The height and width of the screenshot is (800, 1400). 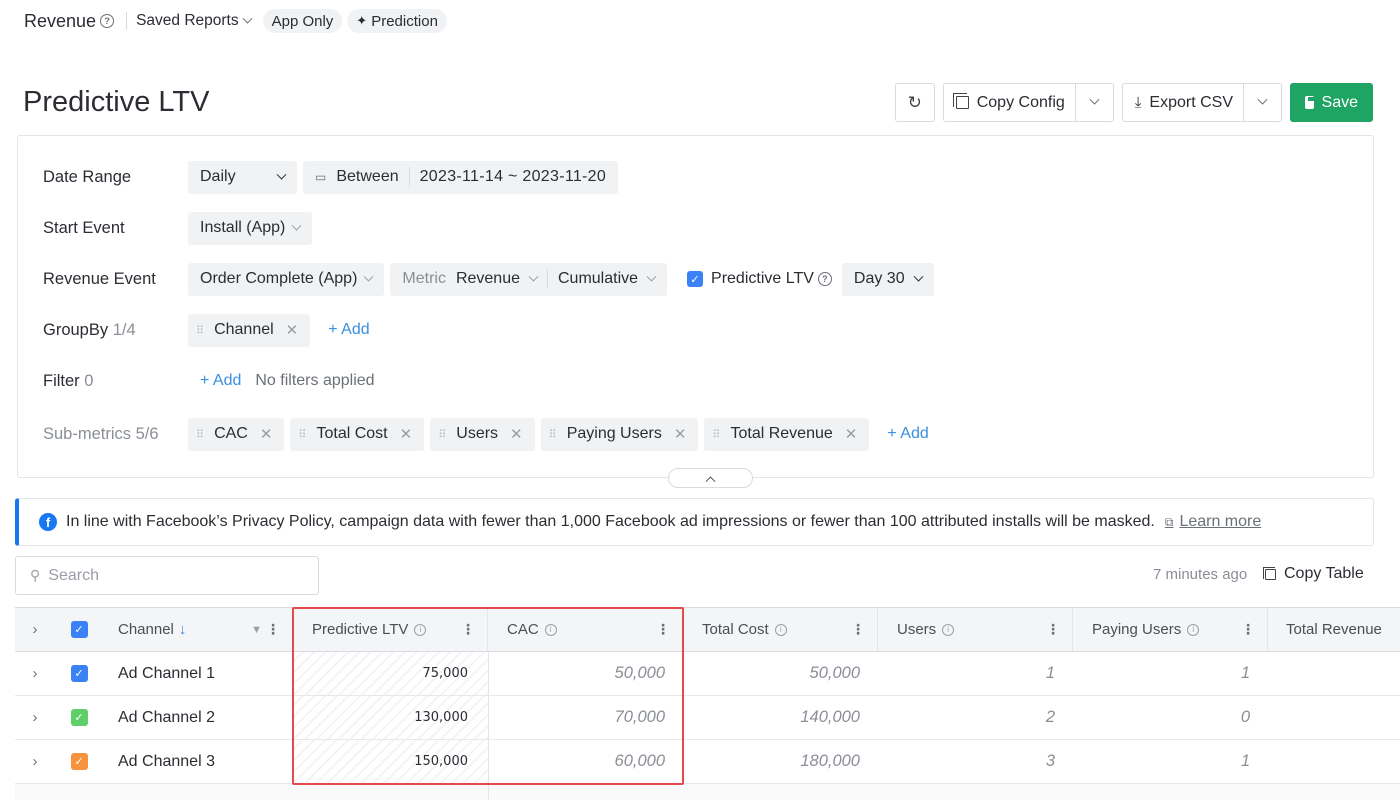 I want to click on column-header-predictive-ltv: Predictive LTV i ⋮, so click(x=390, y=629).